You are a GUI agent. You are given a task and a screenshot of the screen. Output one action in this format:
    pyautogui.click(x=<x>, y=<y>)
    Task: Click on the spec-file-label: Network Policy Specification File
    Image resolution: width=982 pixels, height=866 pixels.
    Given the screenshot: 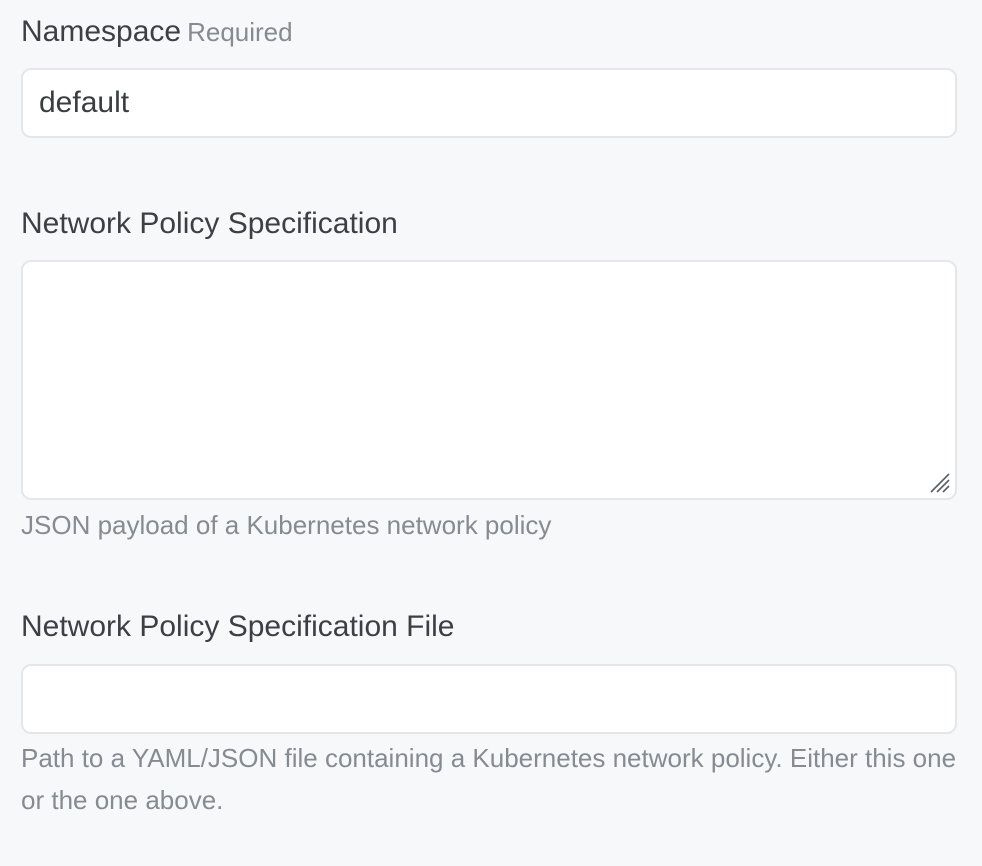 What is the action you would take?
    pyautogui.click(x=238, y=626)
    